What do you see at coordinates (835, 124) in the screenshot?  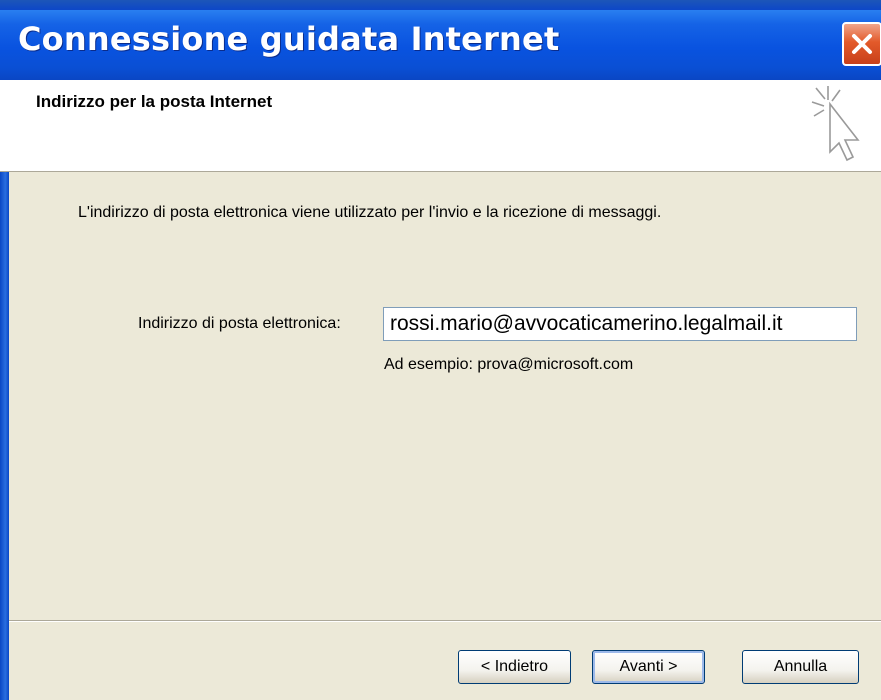 I see `wizard-cursor-icon` at bounding box center [835, 124].